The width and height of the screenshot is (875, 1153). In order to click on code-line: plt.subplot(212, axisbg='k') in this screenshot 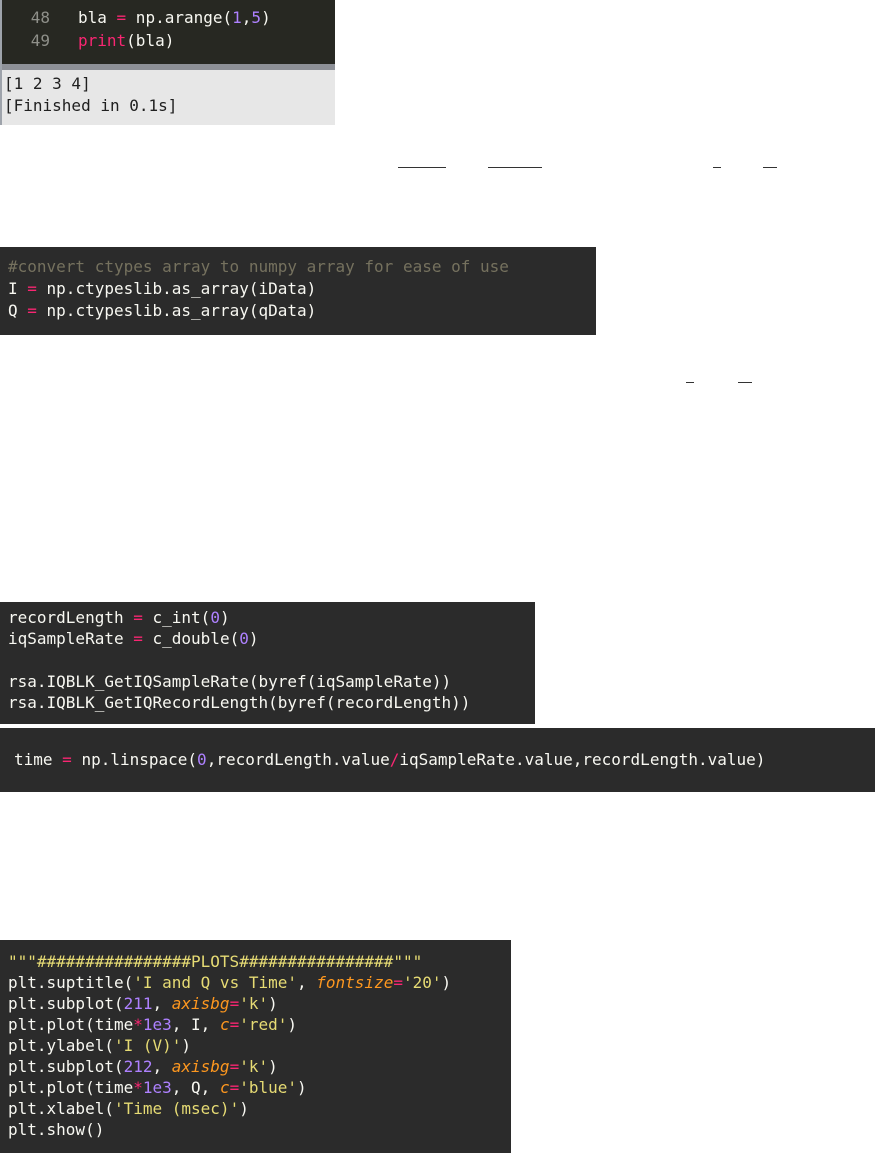, I will do `click(143, 1067)`.